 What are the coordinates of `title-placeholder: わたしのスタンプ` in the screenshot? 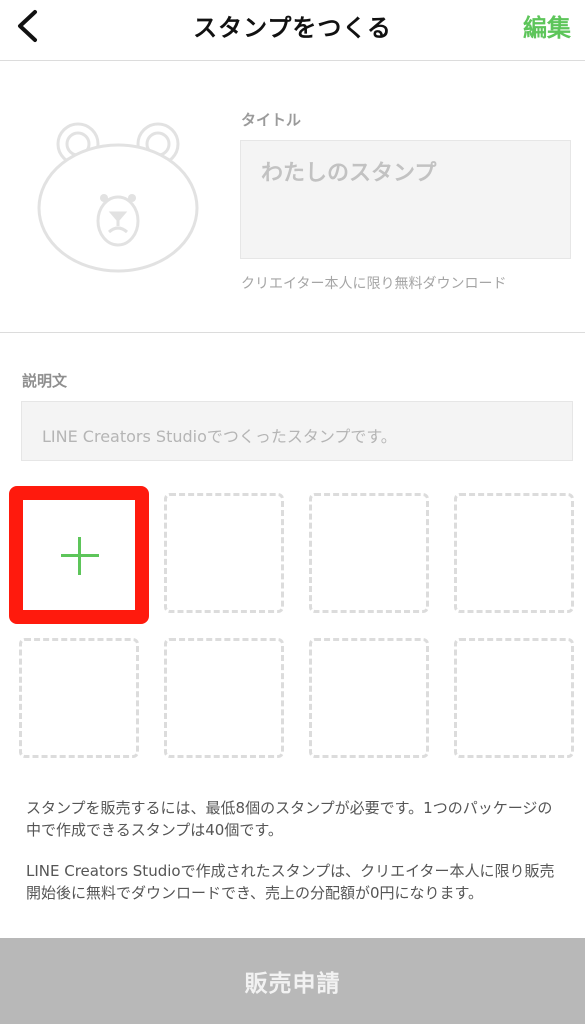 It's located at (349, 173).